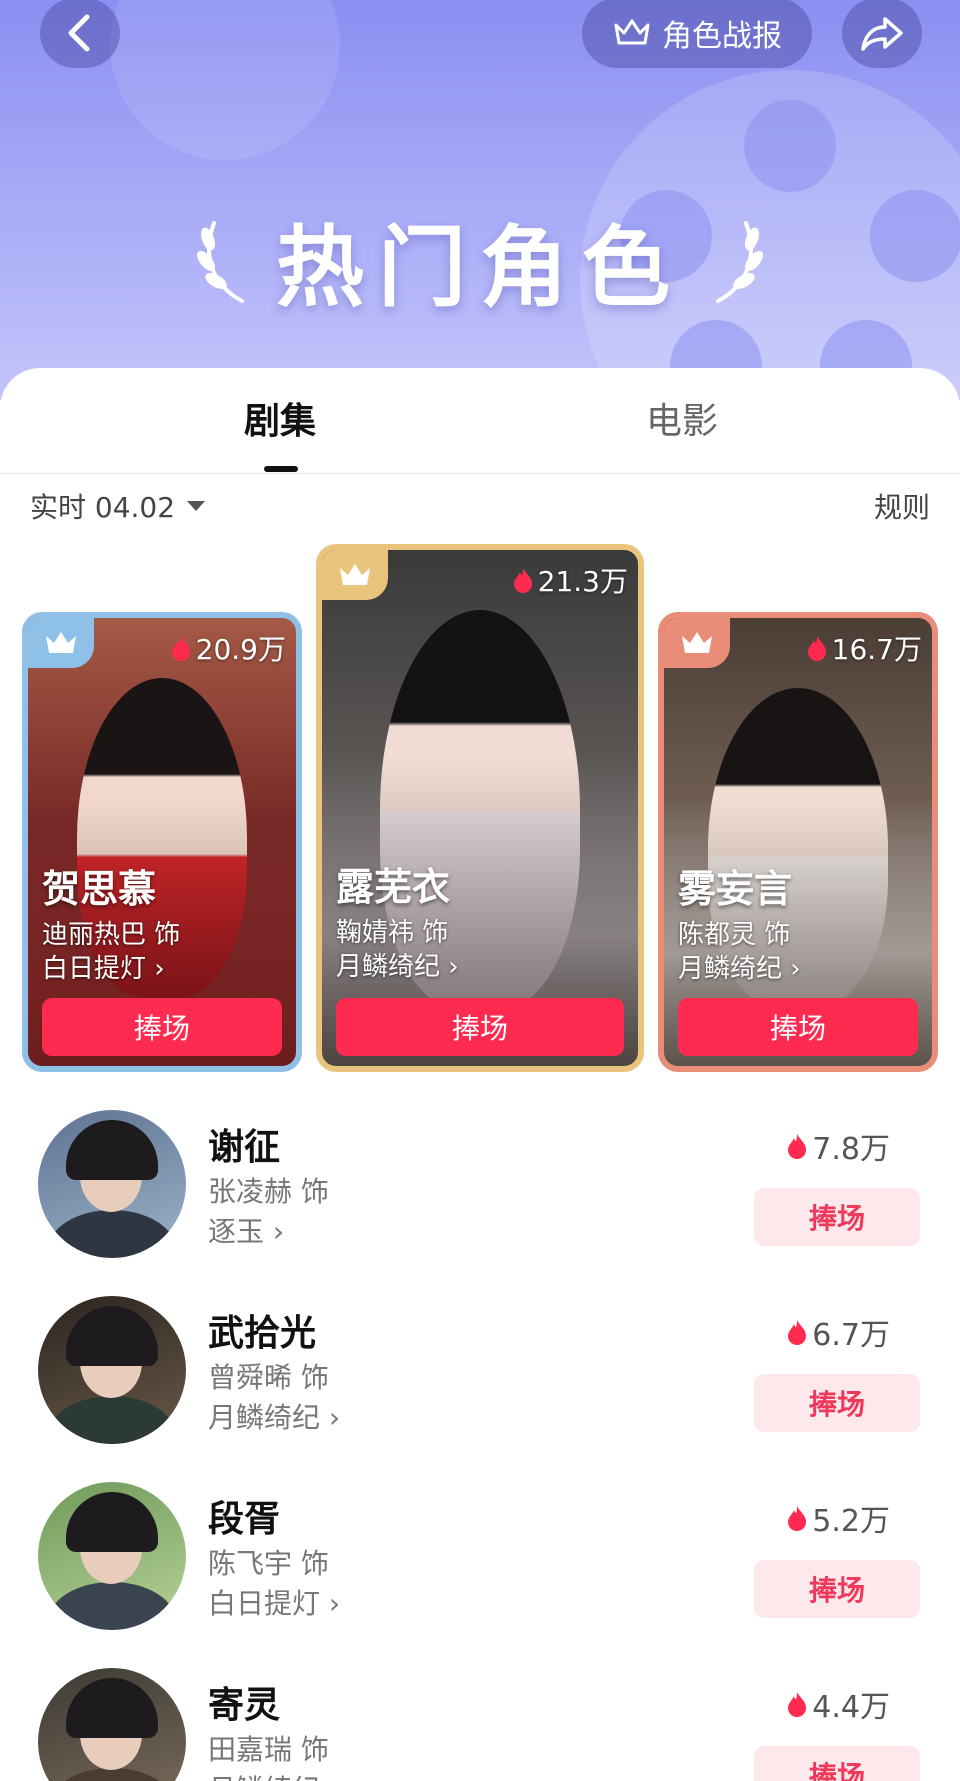 The height and width of the screenshot is (1781, 960). What do you see at coordinates (734, 935) in the screenshot?
I see `actor-name: 陈都灵 饰` at bounding box center [734, 935].